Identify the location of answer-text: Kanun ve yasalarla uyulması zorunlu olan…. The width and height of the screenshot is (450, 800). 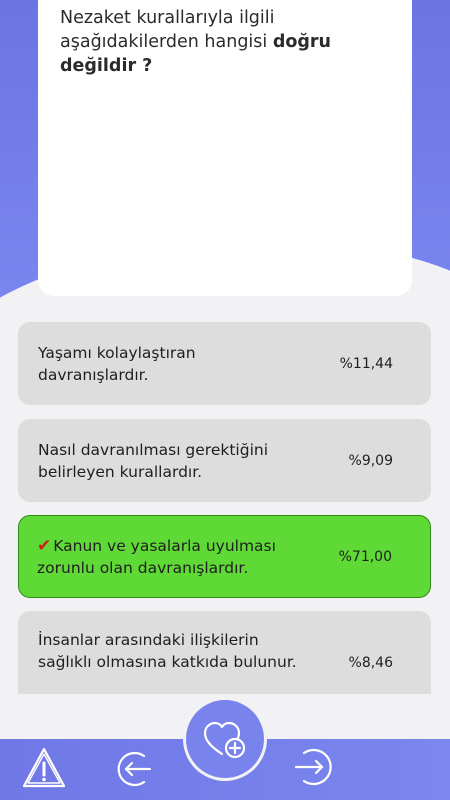
(156, 556).